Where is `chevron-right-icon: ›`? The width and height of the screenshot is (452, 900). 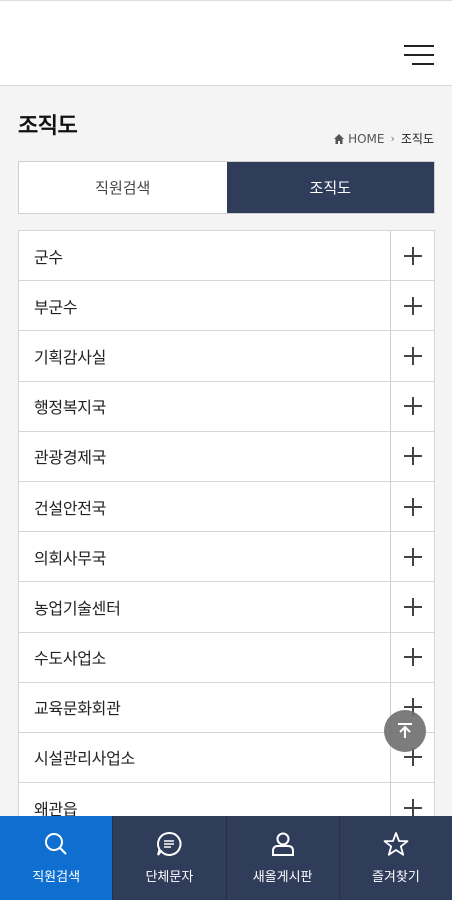
chevron-right-icon: › is located at coordinates (392, 138).